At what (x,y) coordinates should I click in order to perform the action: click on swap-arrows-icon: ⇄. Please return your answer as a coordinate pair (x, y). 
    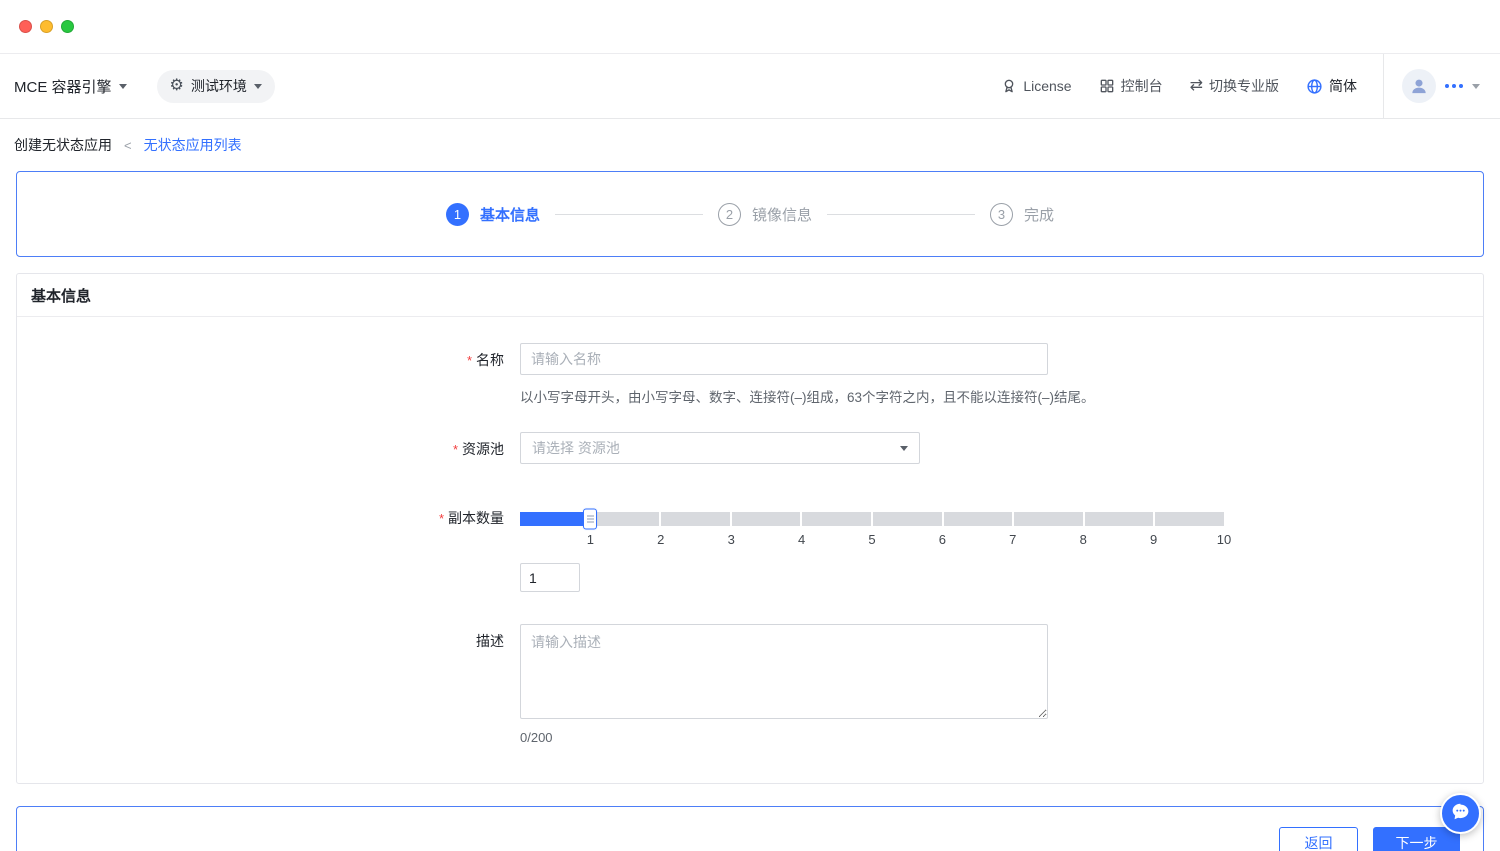
    Looking at the image, I should click on (1196, 85).